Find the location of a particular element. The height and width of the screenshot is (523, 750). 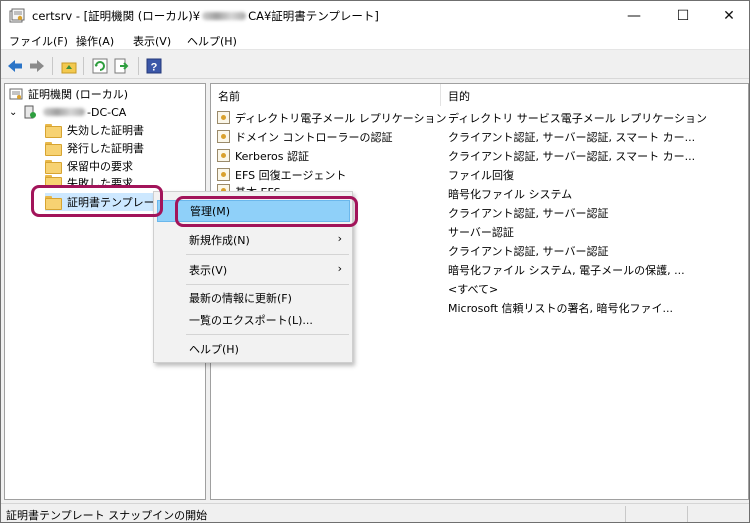

callout-cert-templates is located at coordinates (97, 201).